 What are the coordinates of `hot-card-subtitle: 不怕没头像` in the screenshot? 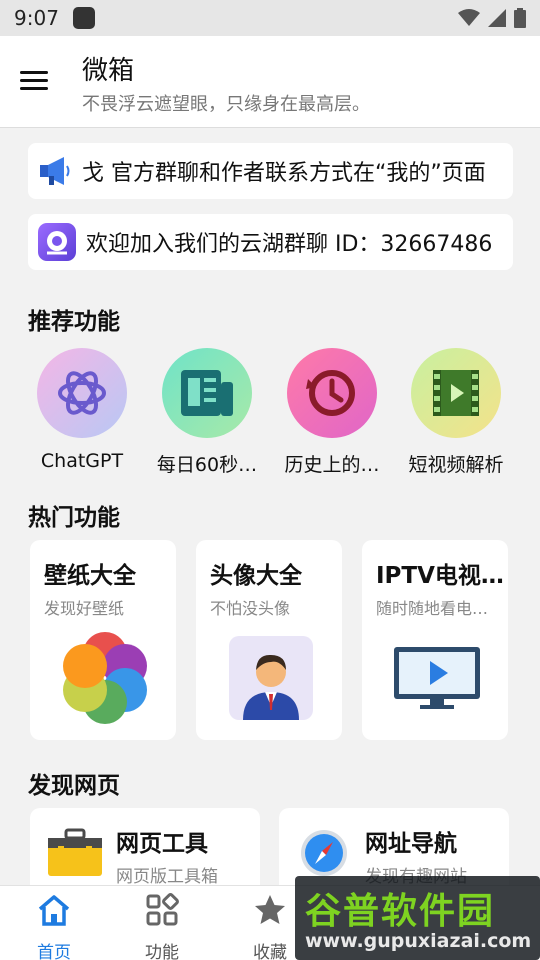 It's located at (250, 608).